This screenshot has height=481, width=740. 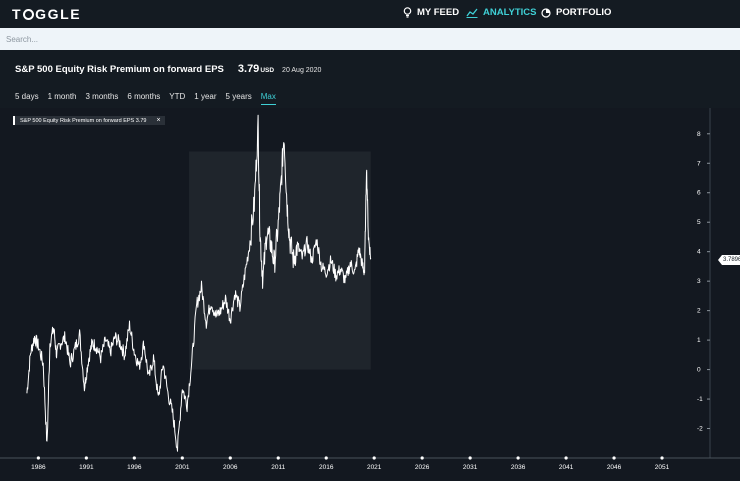 I want to click on x-tick-label: 1986, so click(x=38, y=467).